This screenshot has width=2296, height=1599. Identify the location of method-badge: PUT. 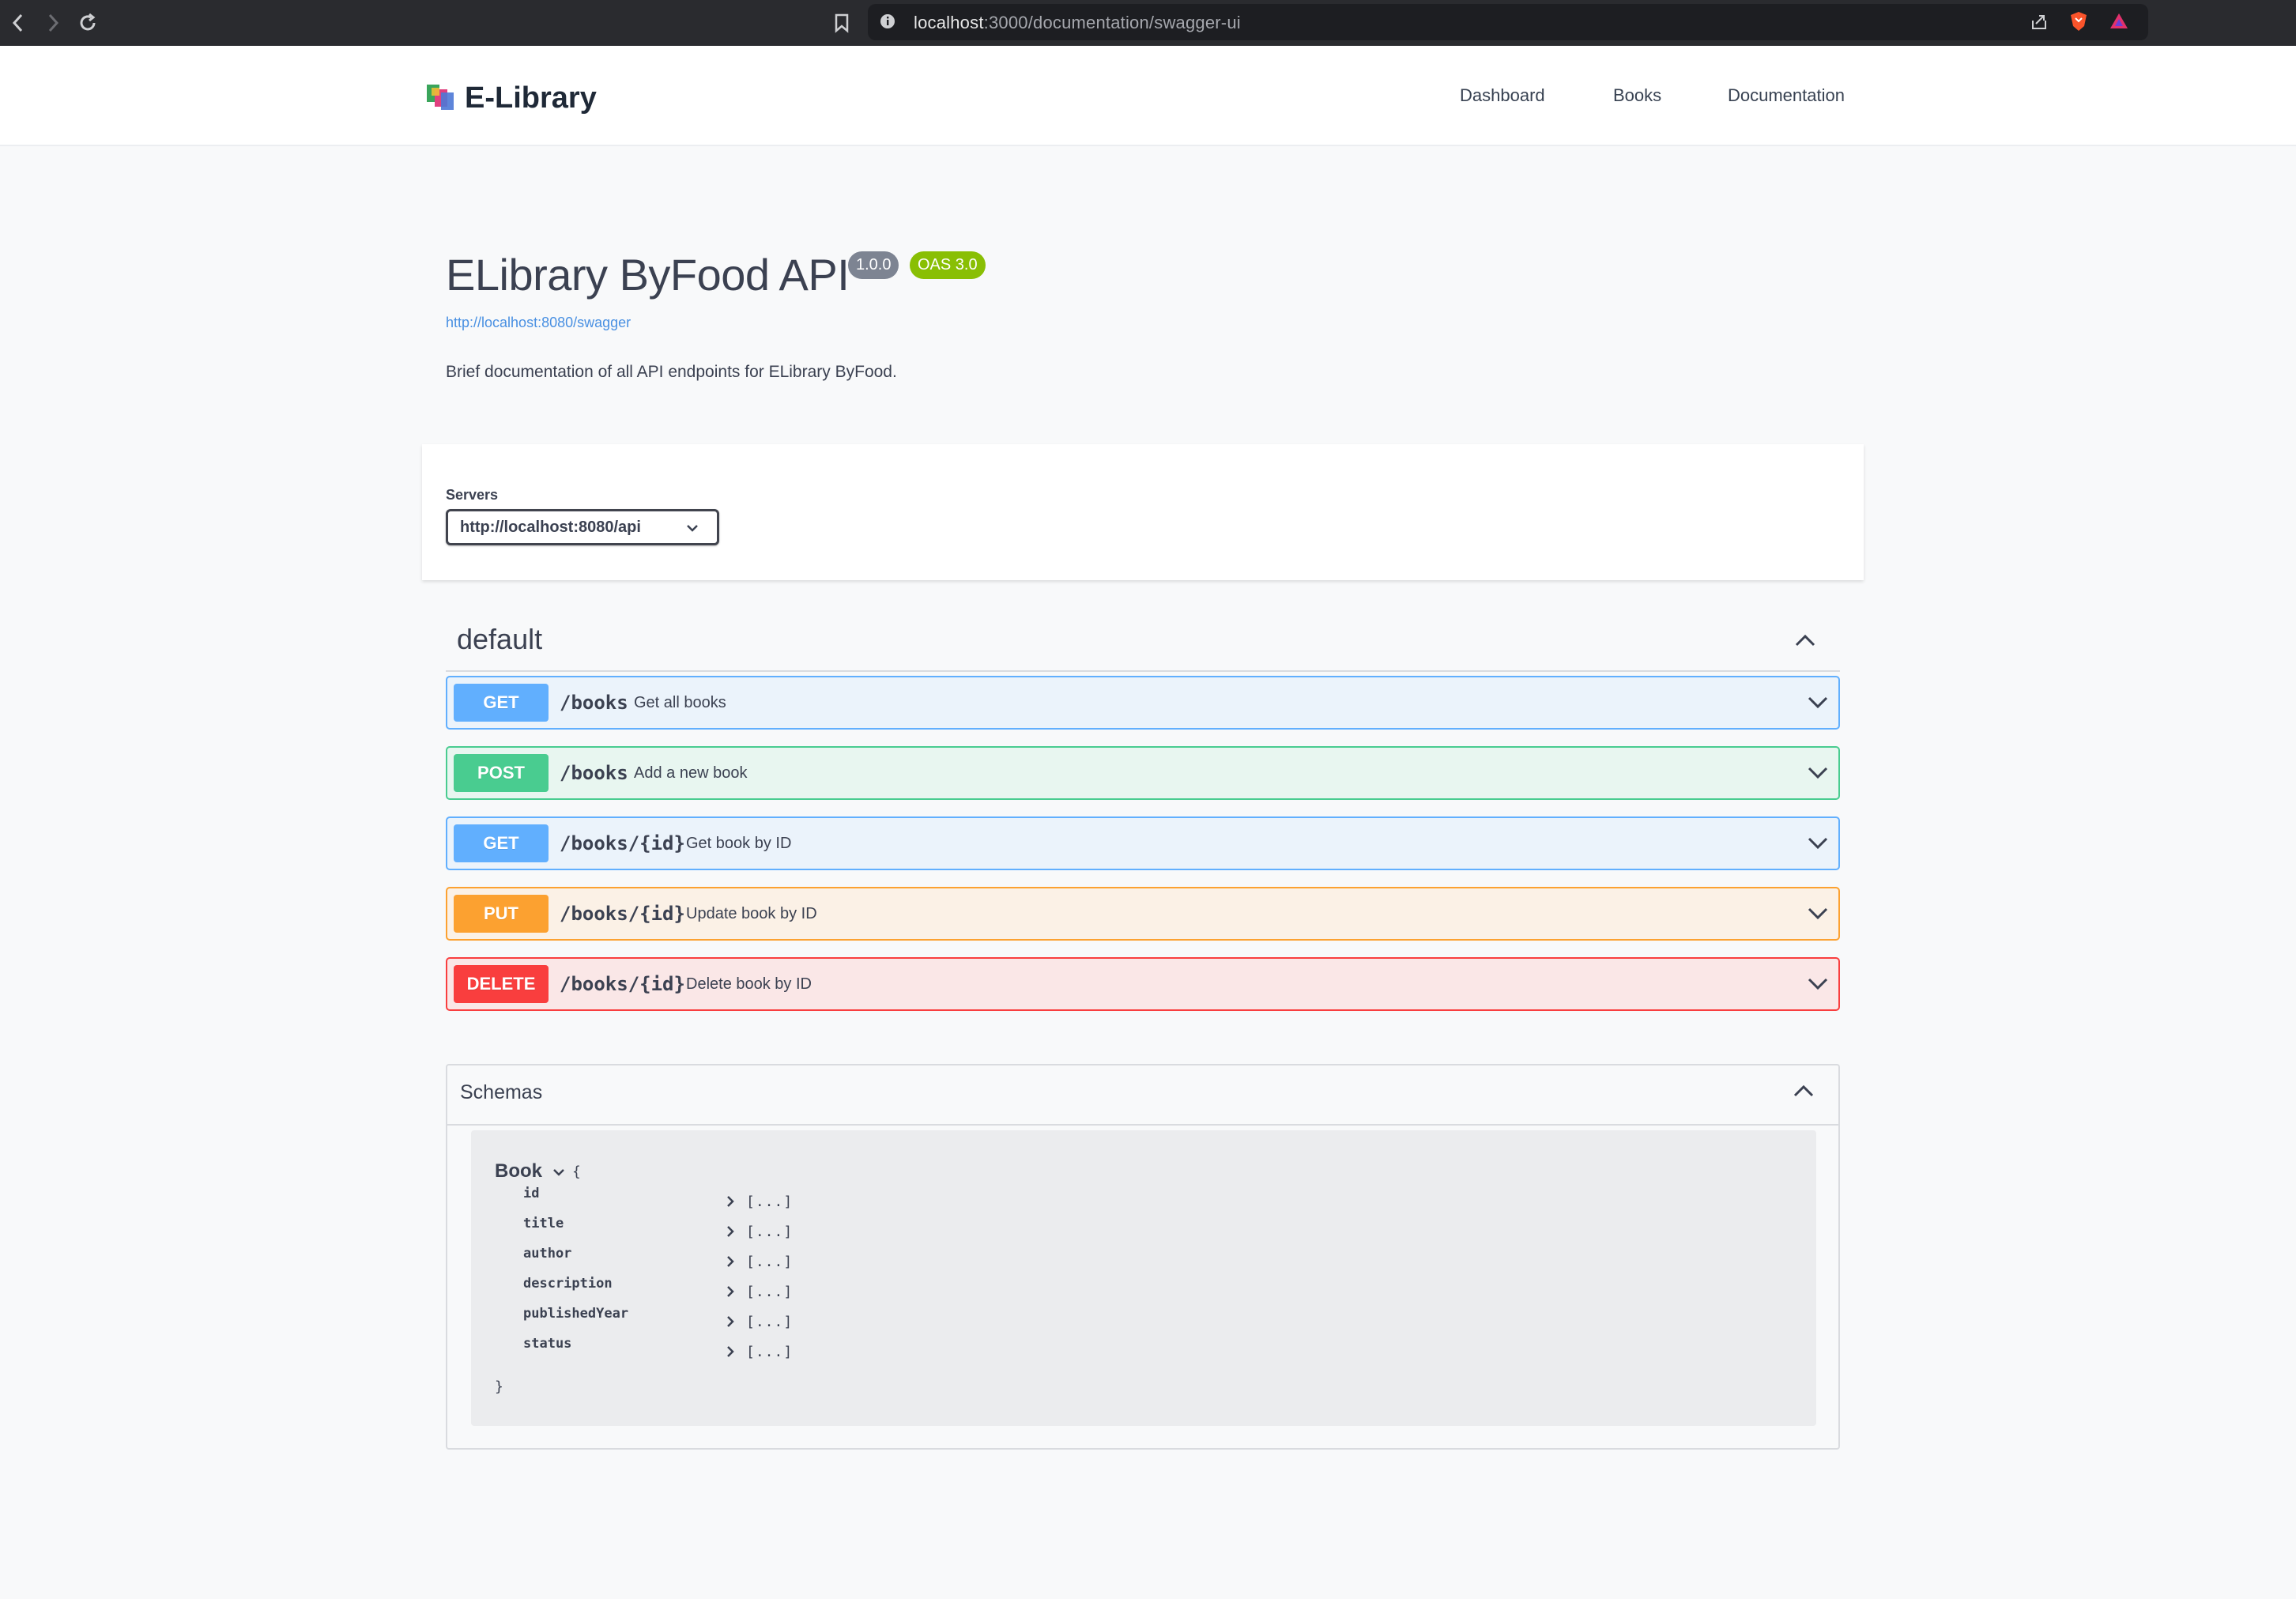
(501, 914).